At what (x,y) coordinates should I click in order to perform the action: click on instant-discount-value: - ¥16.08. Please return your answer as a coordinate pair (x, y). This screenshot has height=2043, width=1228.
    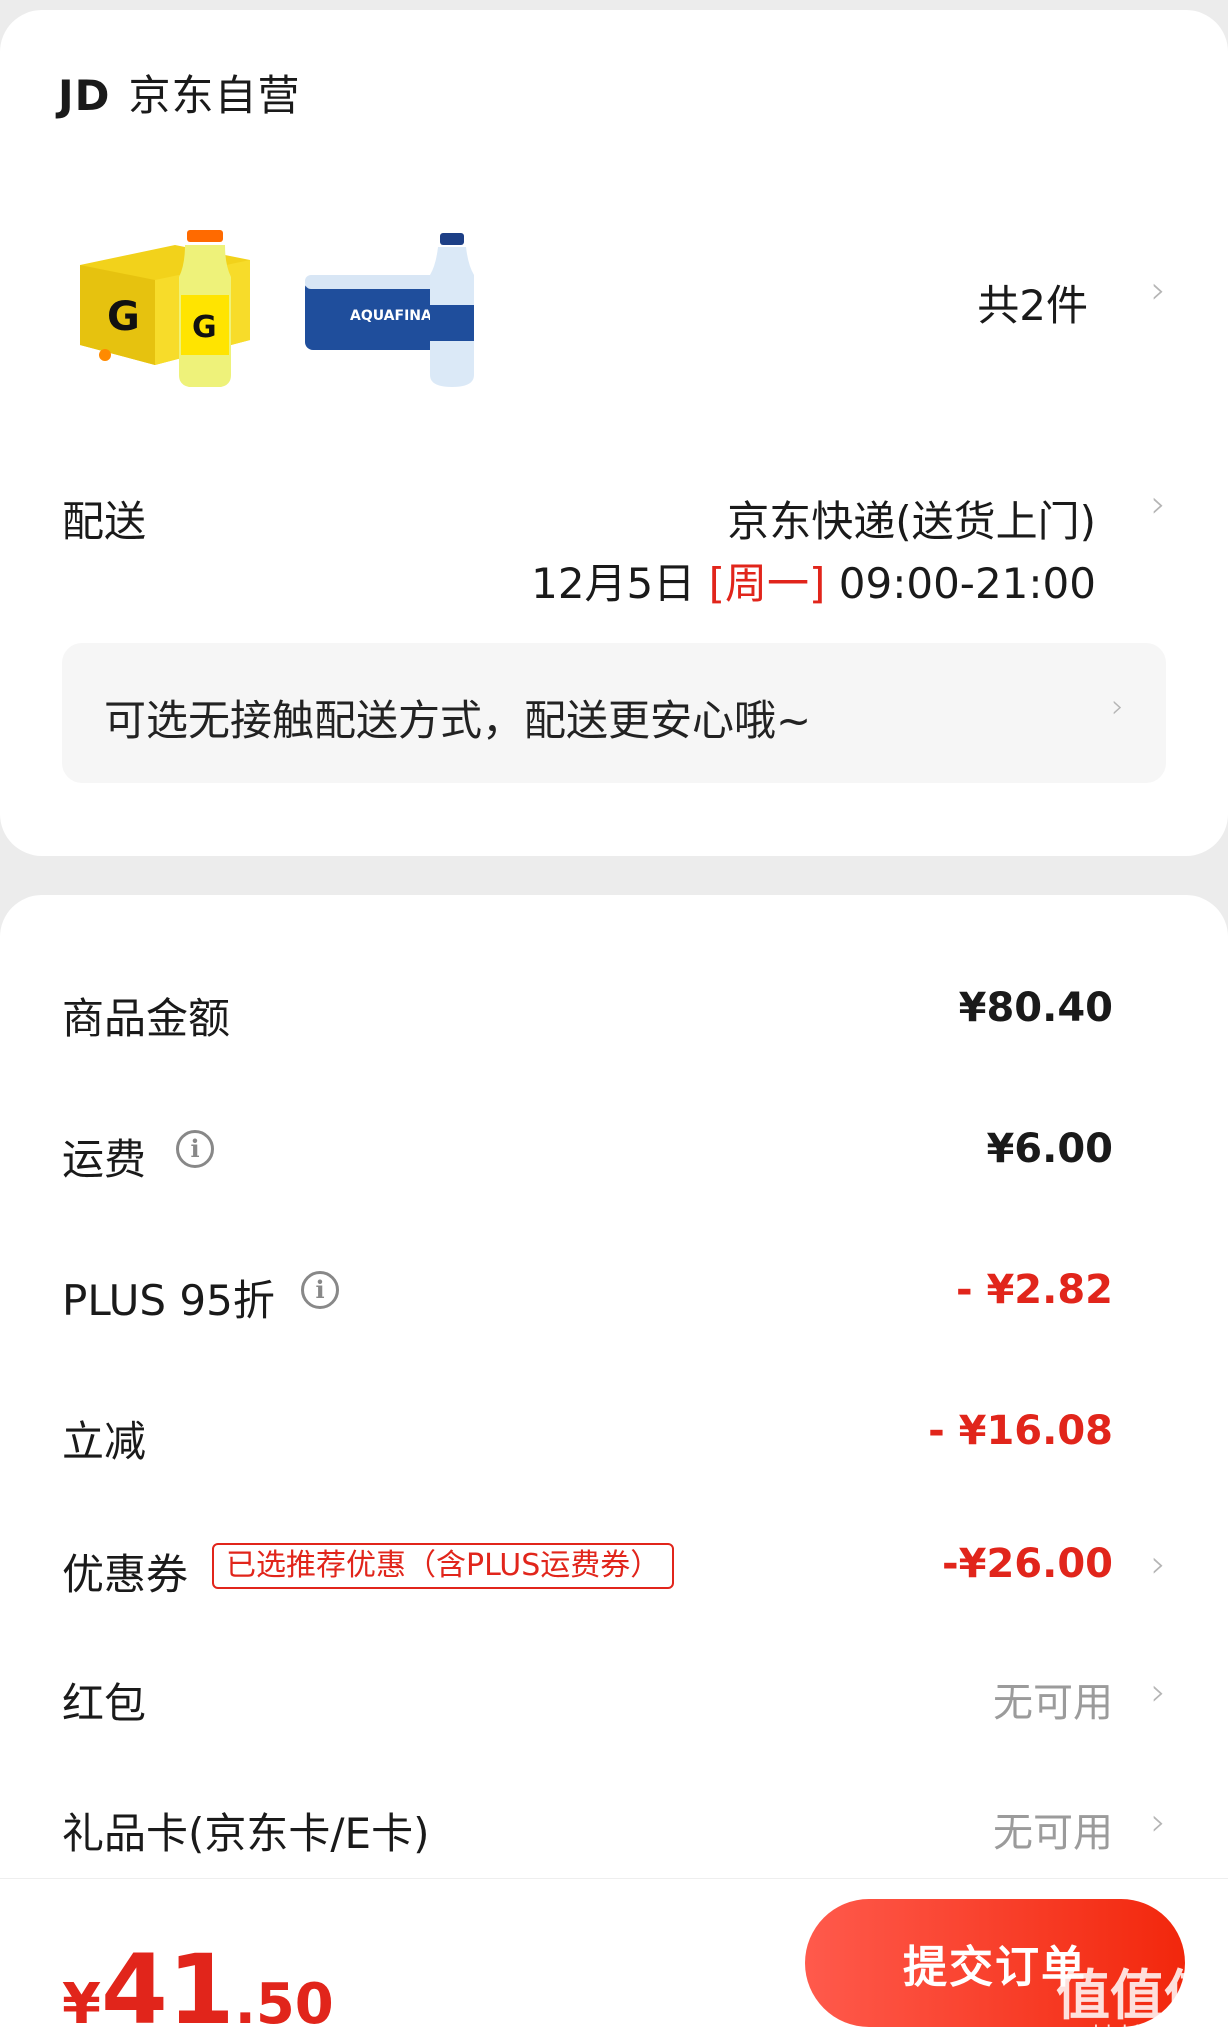
    Looking at the image, I should click on (1020, 1431).